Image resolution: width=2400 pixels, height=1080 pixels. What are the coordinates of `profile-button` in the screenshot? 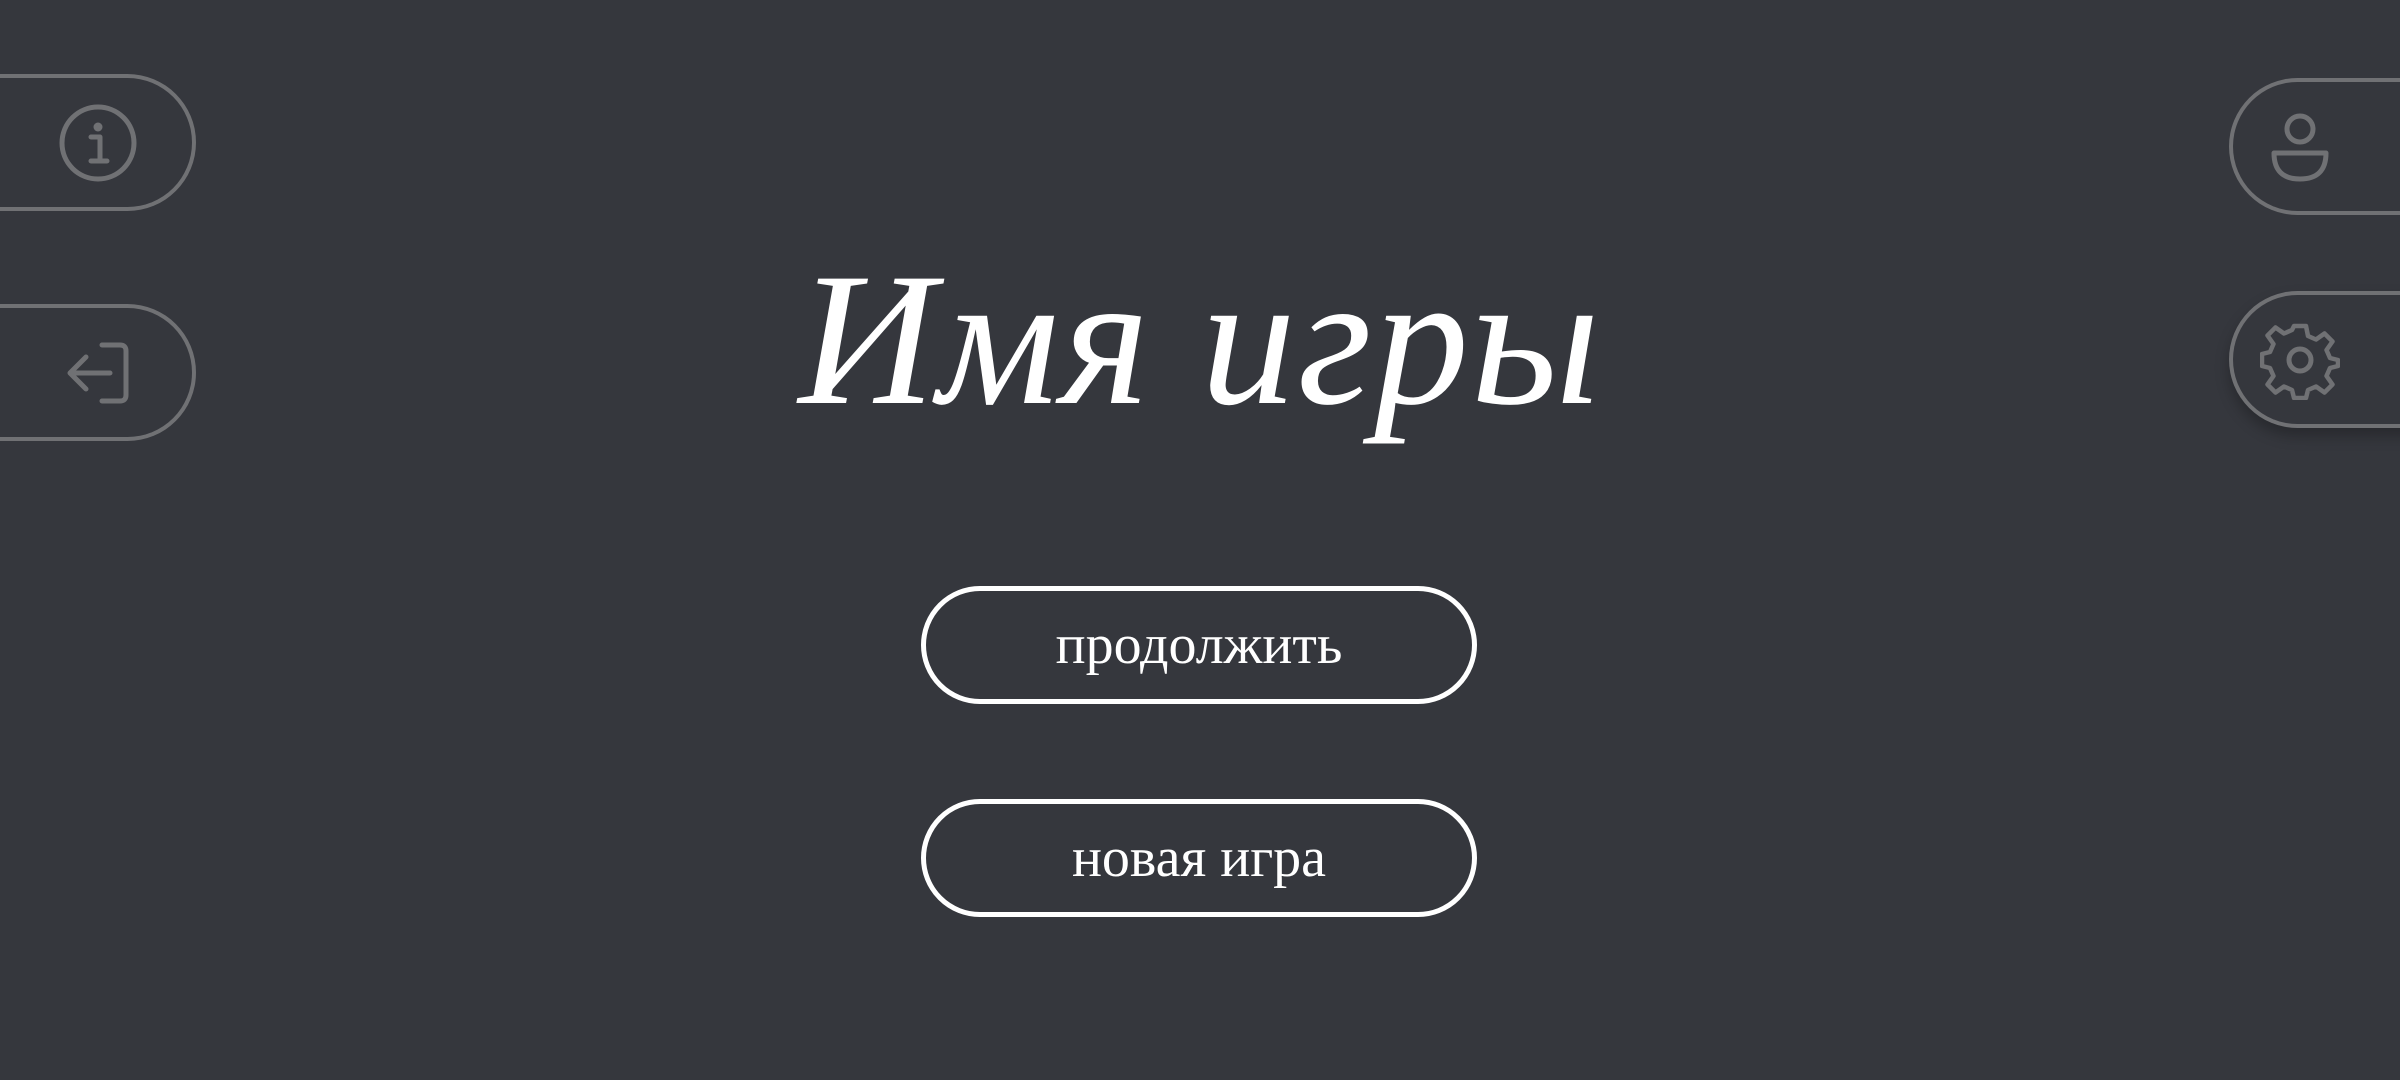 It's located at (2314, 146).